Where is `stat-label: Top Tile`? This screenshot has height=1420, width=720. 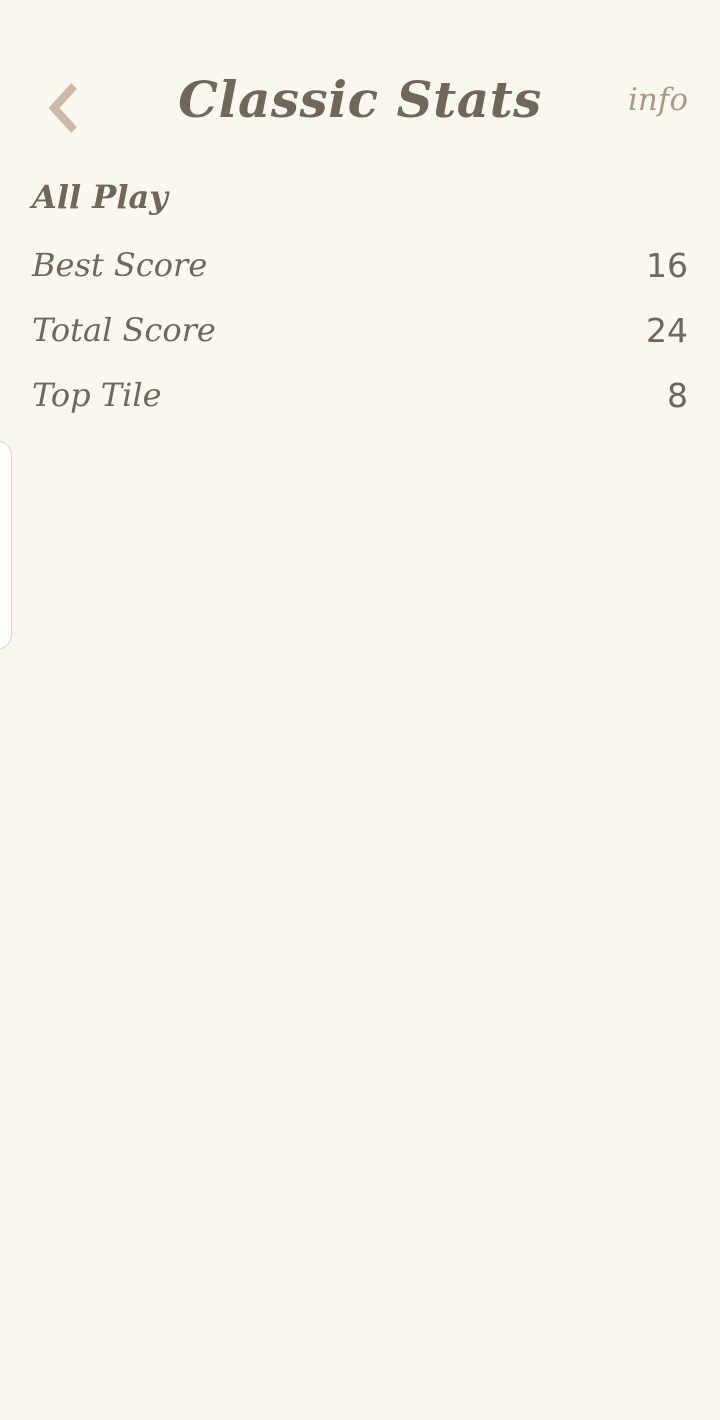 stat-label: Top Tile is located at coordinates (97, 395).